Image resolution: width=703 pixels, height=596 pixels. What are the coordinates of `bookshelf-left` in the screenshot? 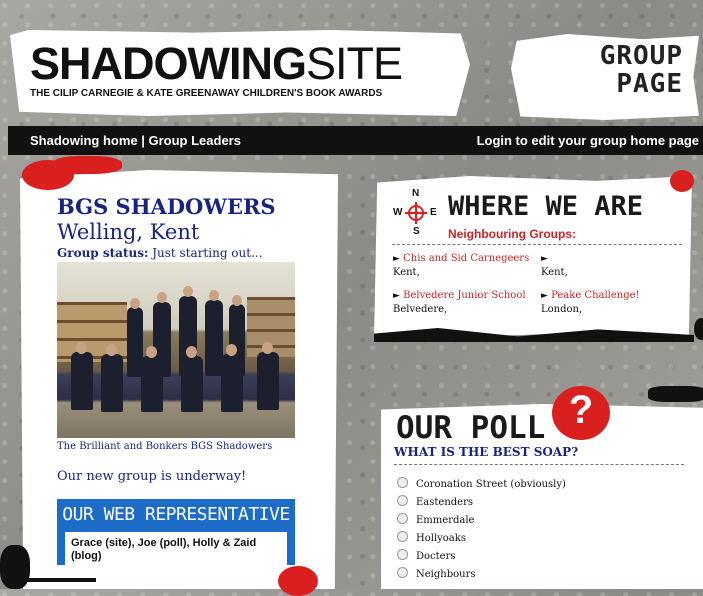 It's located at (92, 332).